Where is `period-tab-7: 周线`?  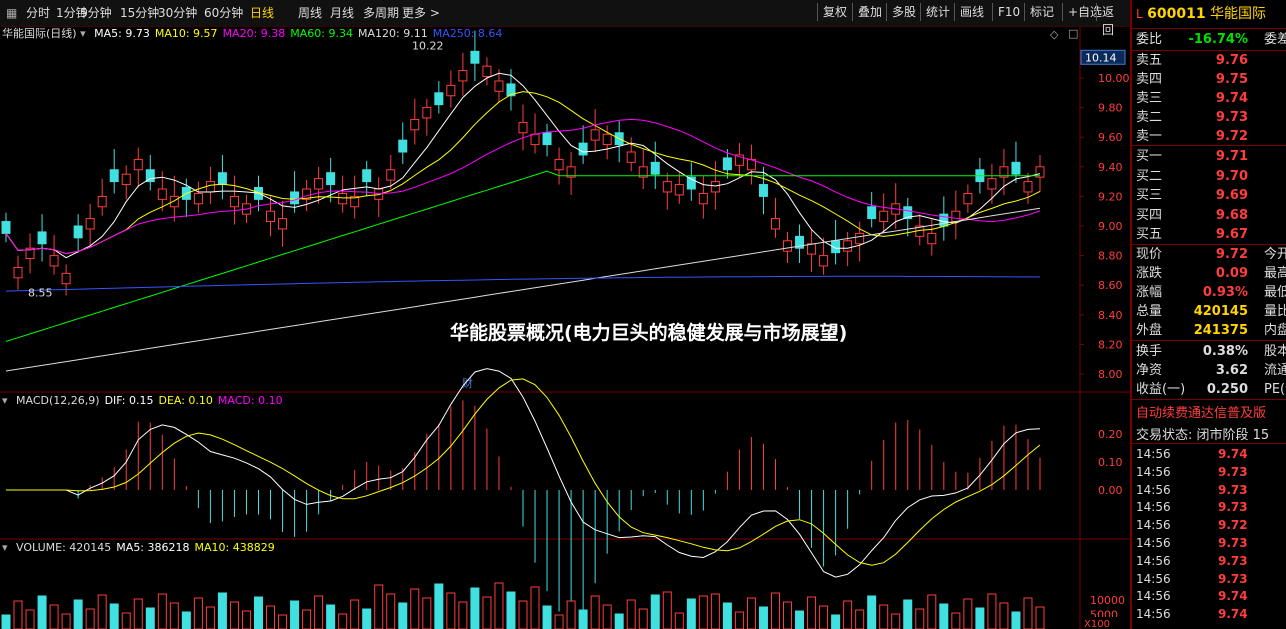
period-tab-7: 周线 is located at coordinates (310, 13).